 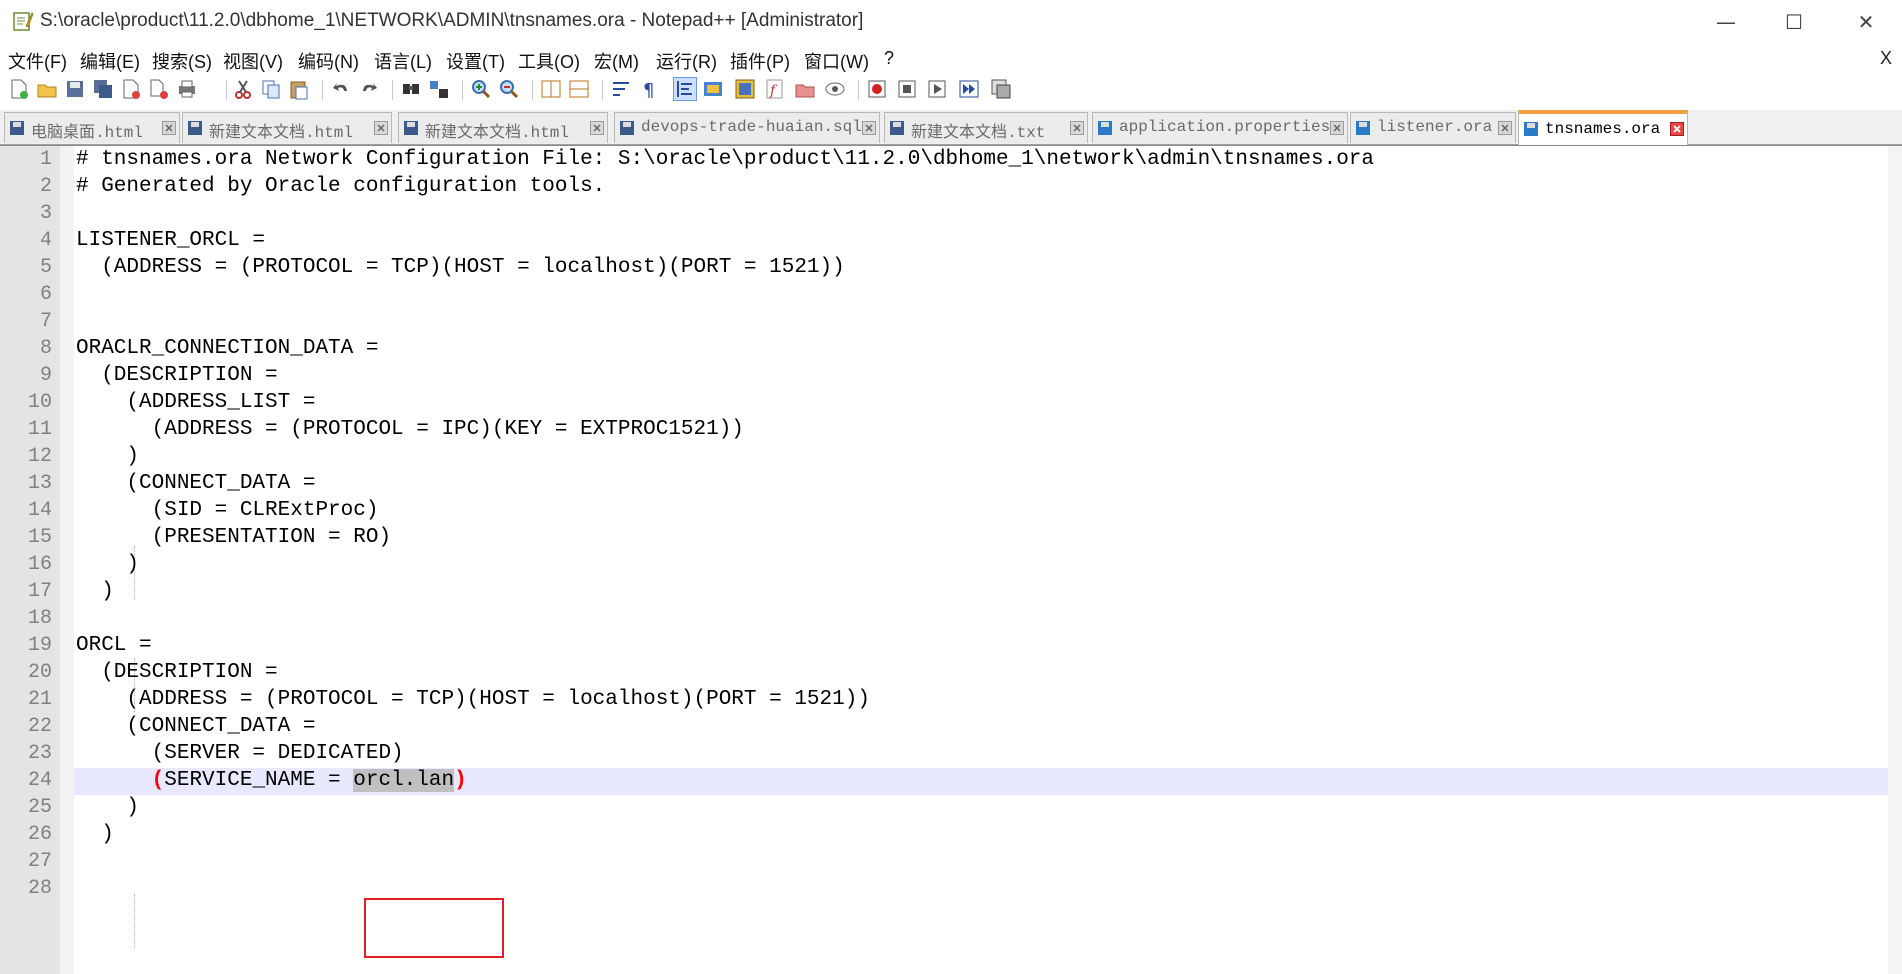 What do you see at coordinates (1886, 58) in the screenshot?
I see `close-document-button: X` at bounding box center [1886, 58].